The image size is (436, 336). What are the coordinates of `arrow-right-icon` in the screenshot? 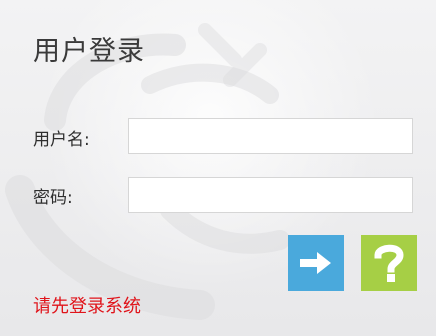 It's located at (315, 263).